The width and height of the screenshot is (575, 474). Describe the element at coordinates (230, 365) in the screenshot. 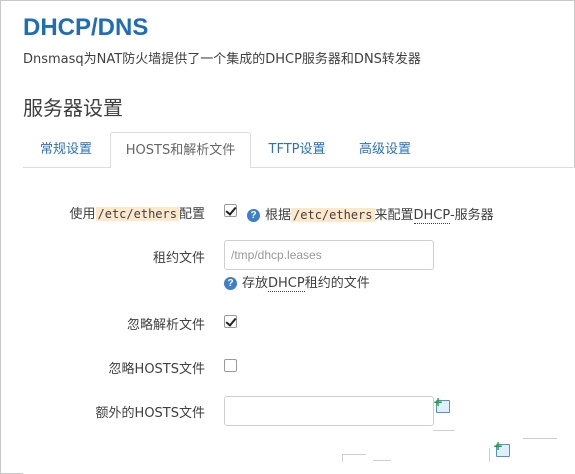

I see `ignore-hosts-checkbox` at that location.